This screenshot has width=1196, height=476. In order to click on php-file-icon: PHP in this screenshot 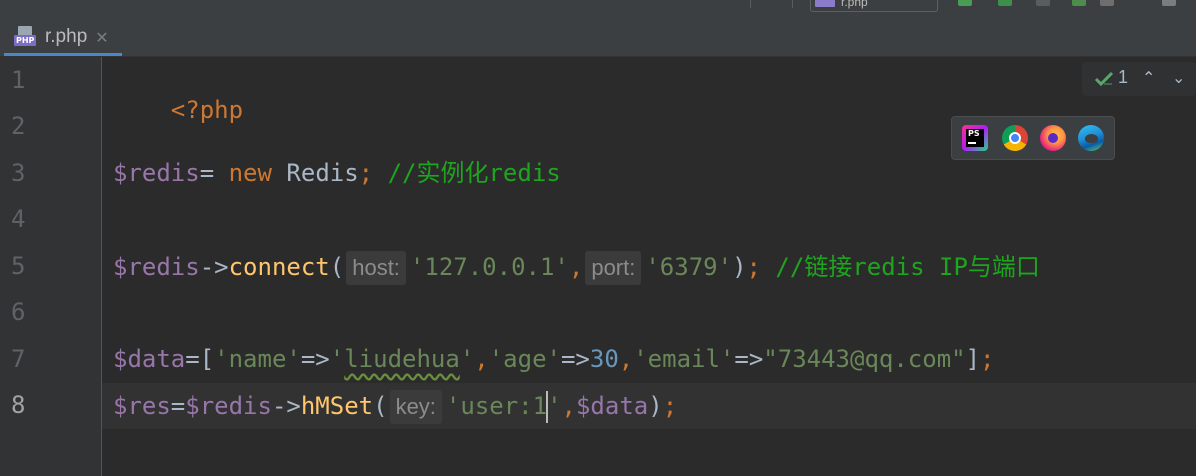, I will do `click(26, 37)`.